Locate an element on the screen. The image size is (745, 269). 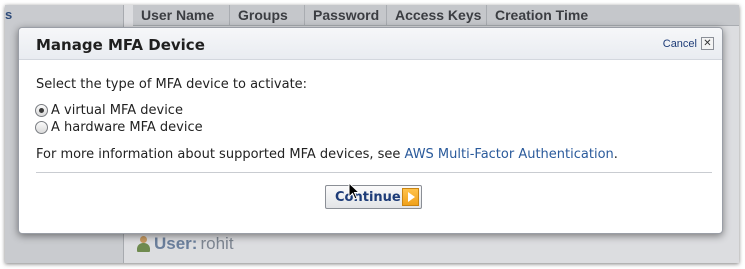
close-icon: ✕ is located at coordinates (707, 43).